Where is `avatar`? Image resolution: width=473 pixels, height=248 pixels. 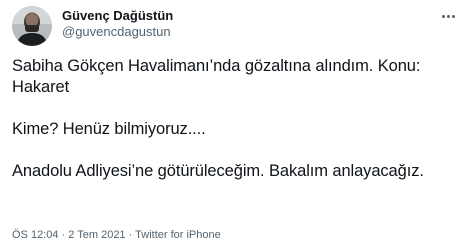
avatar is located at coordinates (32, 26).